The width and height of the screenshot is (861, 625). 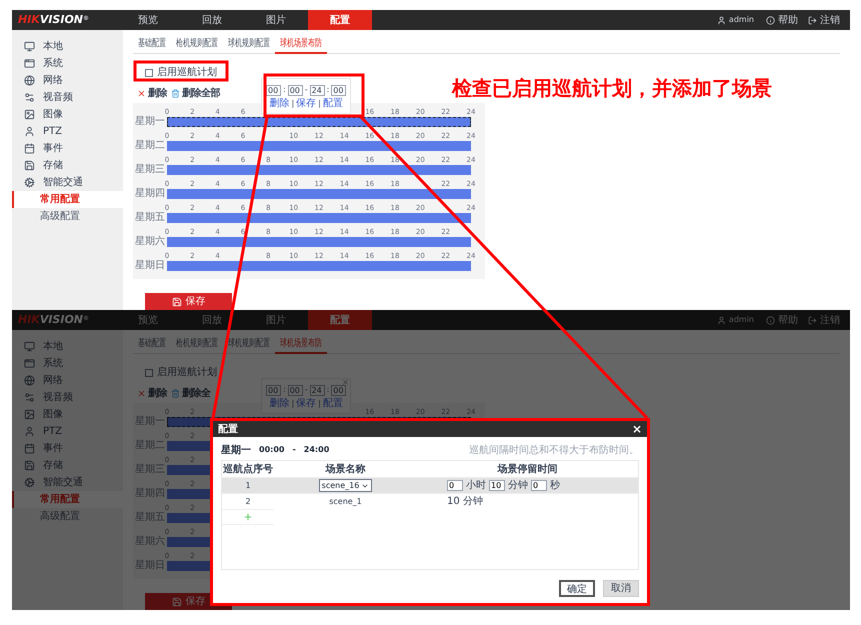 I want to click on minutes-field: 10, so click(x=497, y=485).